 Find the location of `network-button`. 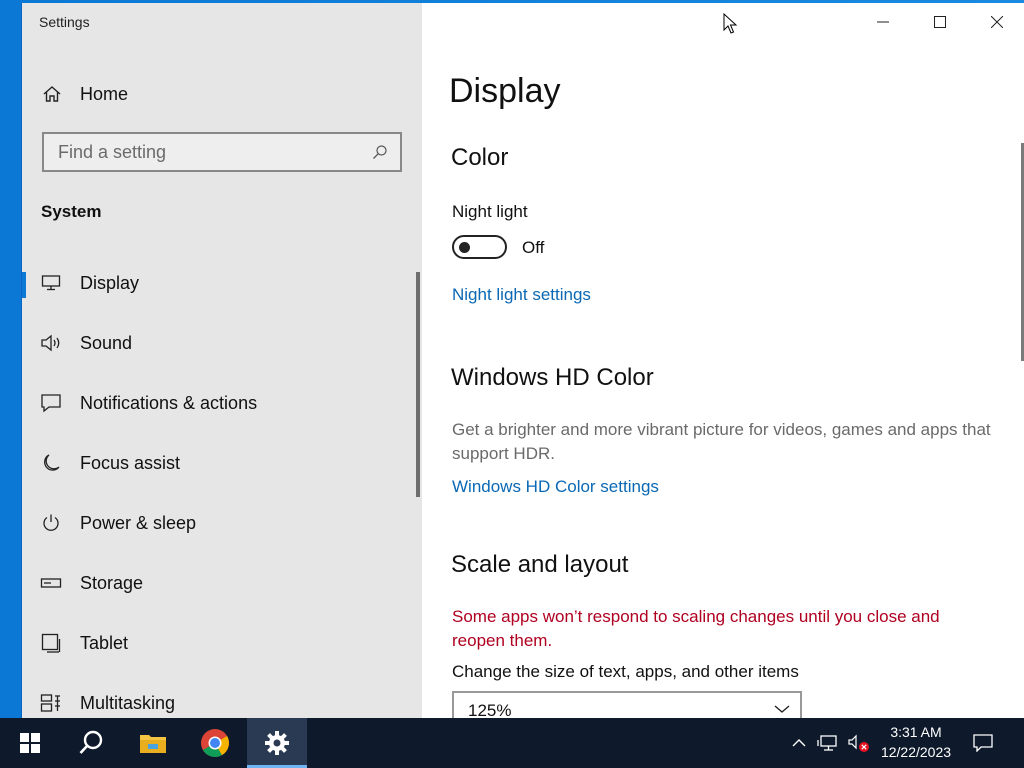

network-button is located at coordinates (828, 743).